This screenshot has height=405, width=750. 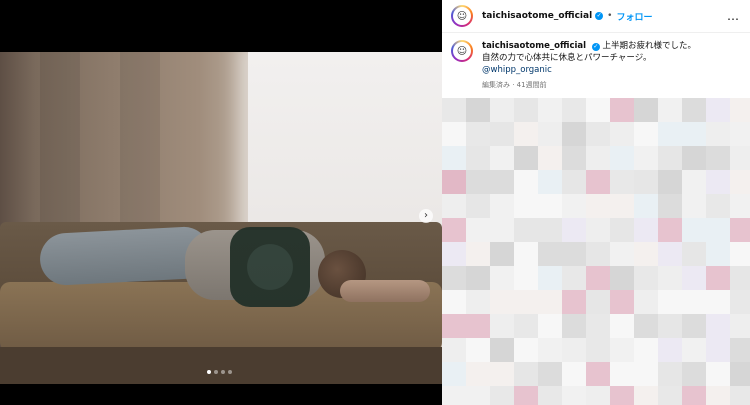 I want to click on person-vest, so click(x=270, y=267).